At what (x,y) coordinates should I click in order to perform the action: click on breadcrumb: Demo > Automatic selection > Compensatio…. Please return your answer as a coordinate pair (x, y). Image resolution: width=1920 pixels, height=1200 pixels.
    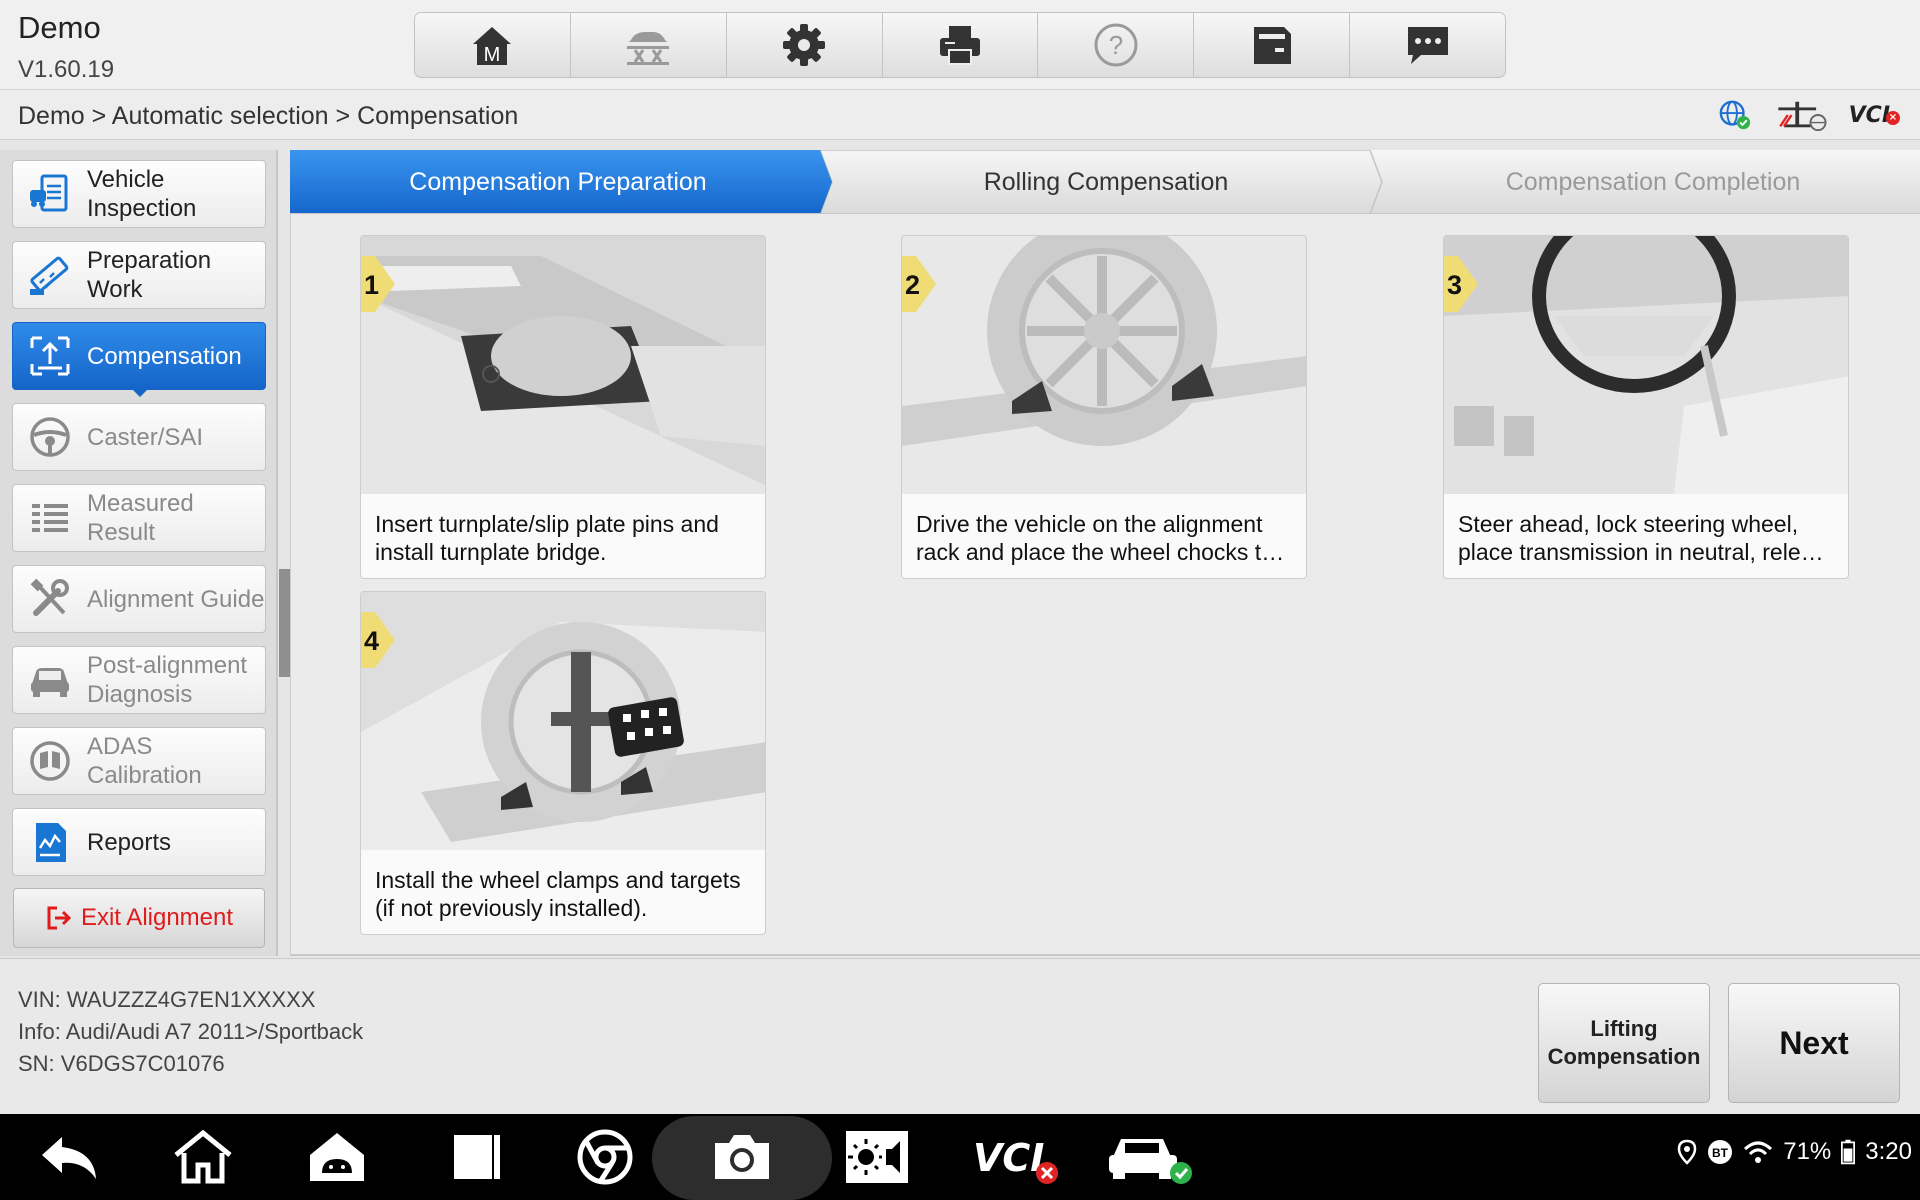
    Looking at the image, I should click on (268, 116).